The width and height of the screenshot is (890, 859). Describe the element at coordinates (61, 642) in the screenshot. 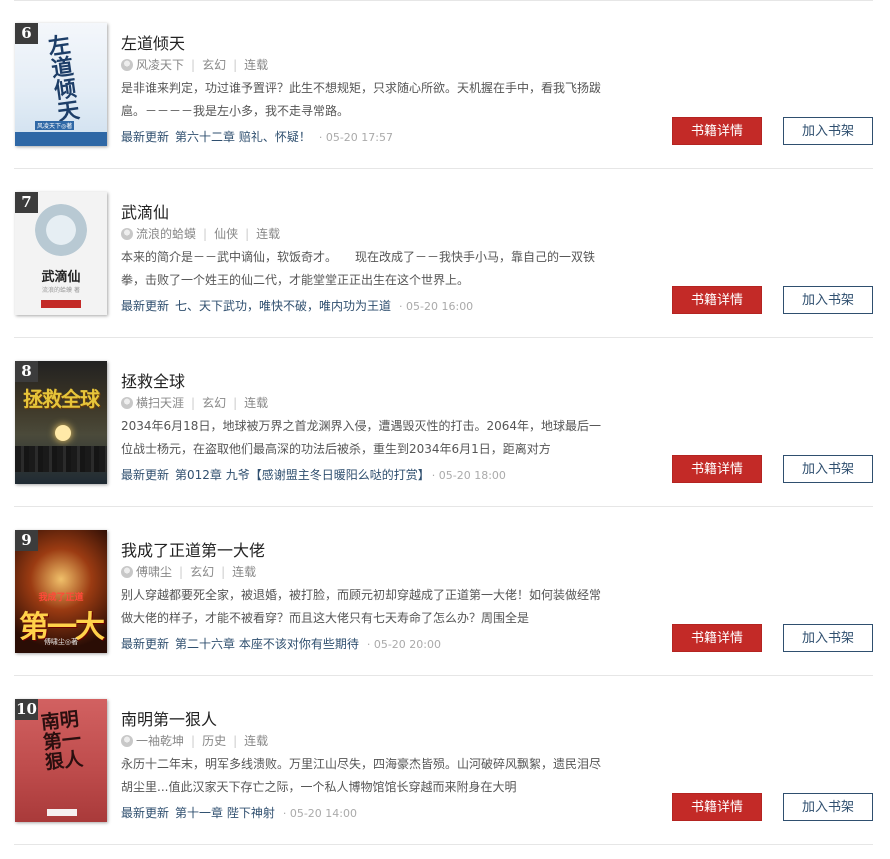

I see `cover-author-text: 傅啸尘◎著` at that location.